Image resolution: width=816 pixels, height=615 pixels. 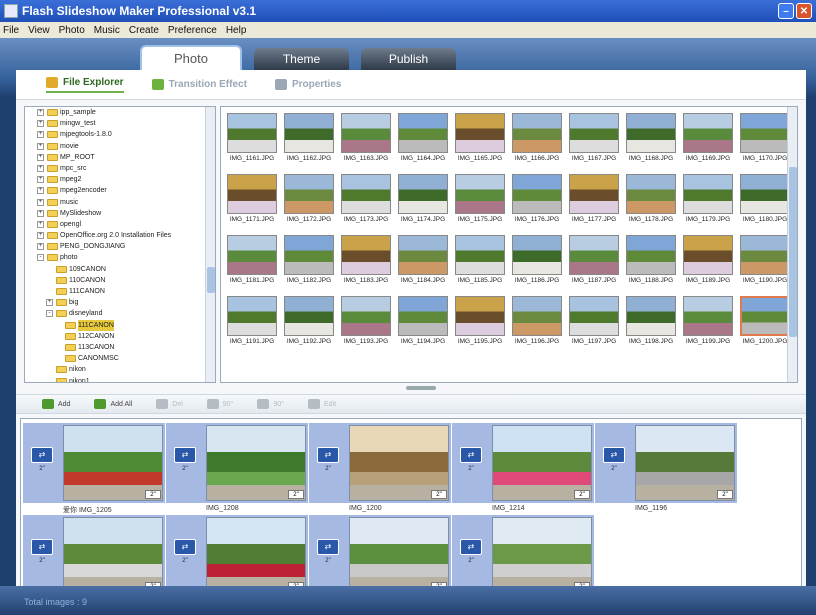 What do you see at coordinates (219, 404) in the screenshot?
I see `rotate-left-button: 90°` at bounding box center [219, 404].